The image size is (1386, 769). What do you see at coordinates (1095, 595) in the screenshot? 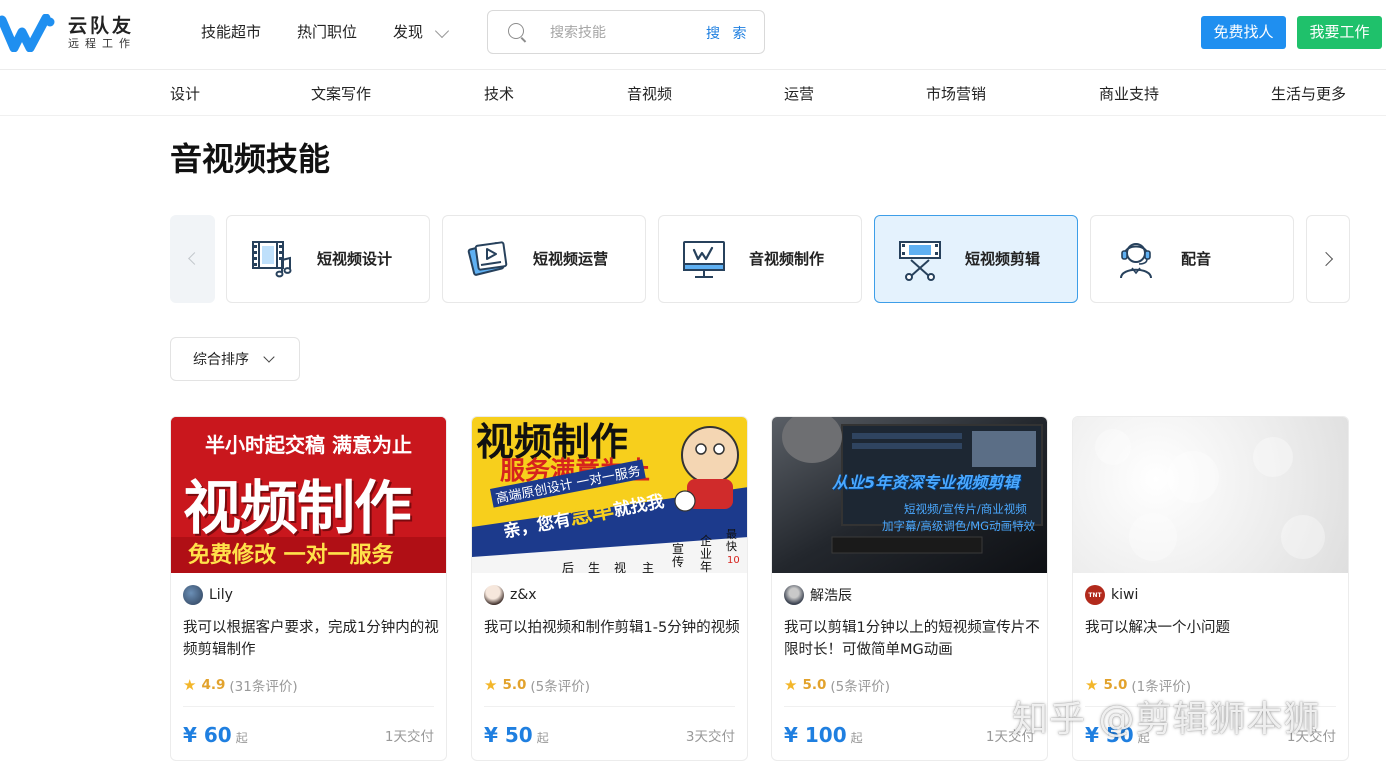
I see `avatar: TNT` at bounding box center [1095, 595].